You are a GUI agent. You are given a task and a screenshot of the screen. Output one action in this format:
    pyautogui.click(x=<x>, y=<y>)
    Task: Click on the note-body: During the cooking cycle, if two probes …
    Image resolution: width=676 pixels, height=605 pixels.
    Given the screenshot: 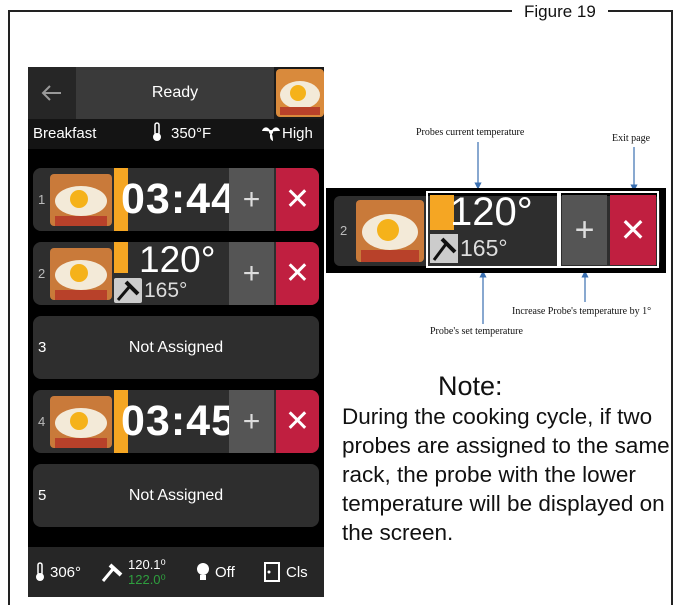 What is the action you would take?
    pyautogui.click(x=506, y=474)
    